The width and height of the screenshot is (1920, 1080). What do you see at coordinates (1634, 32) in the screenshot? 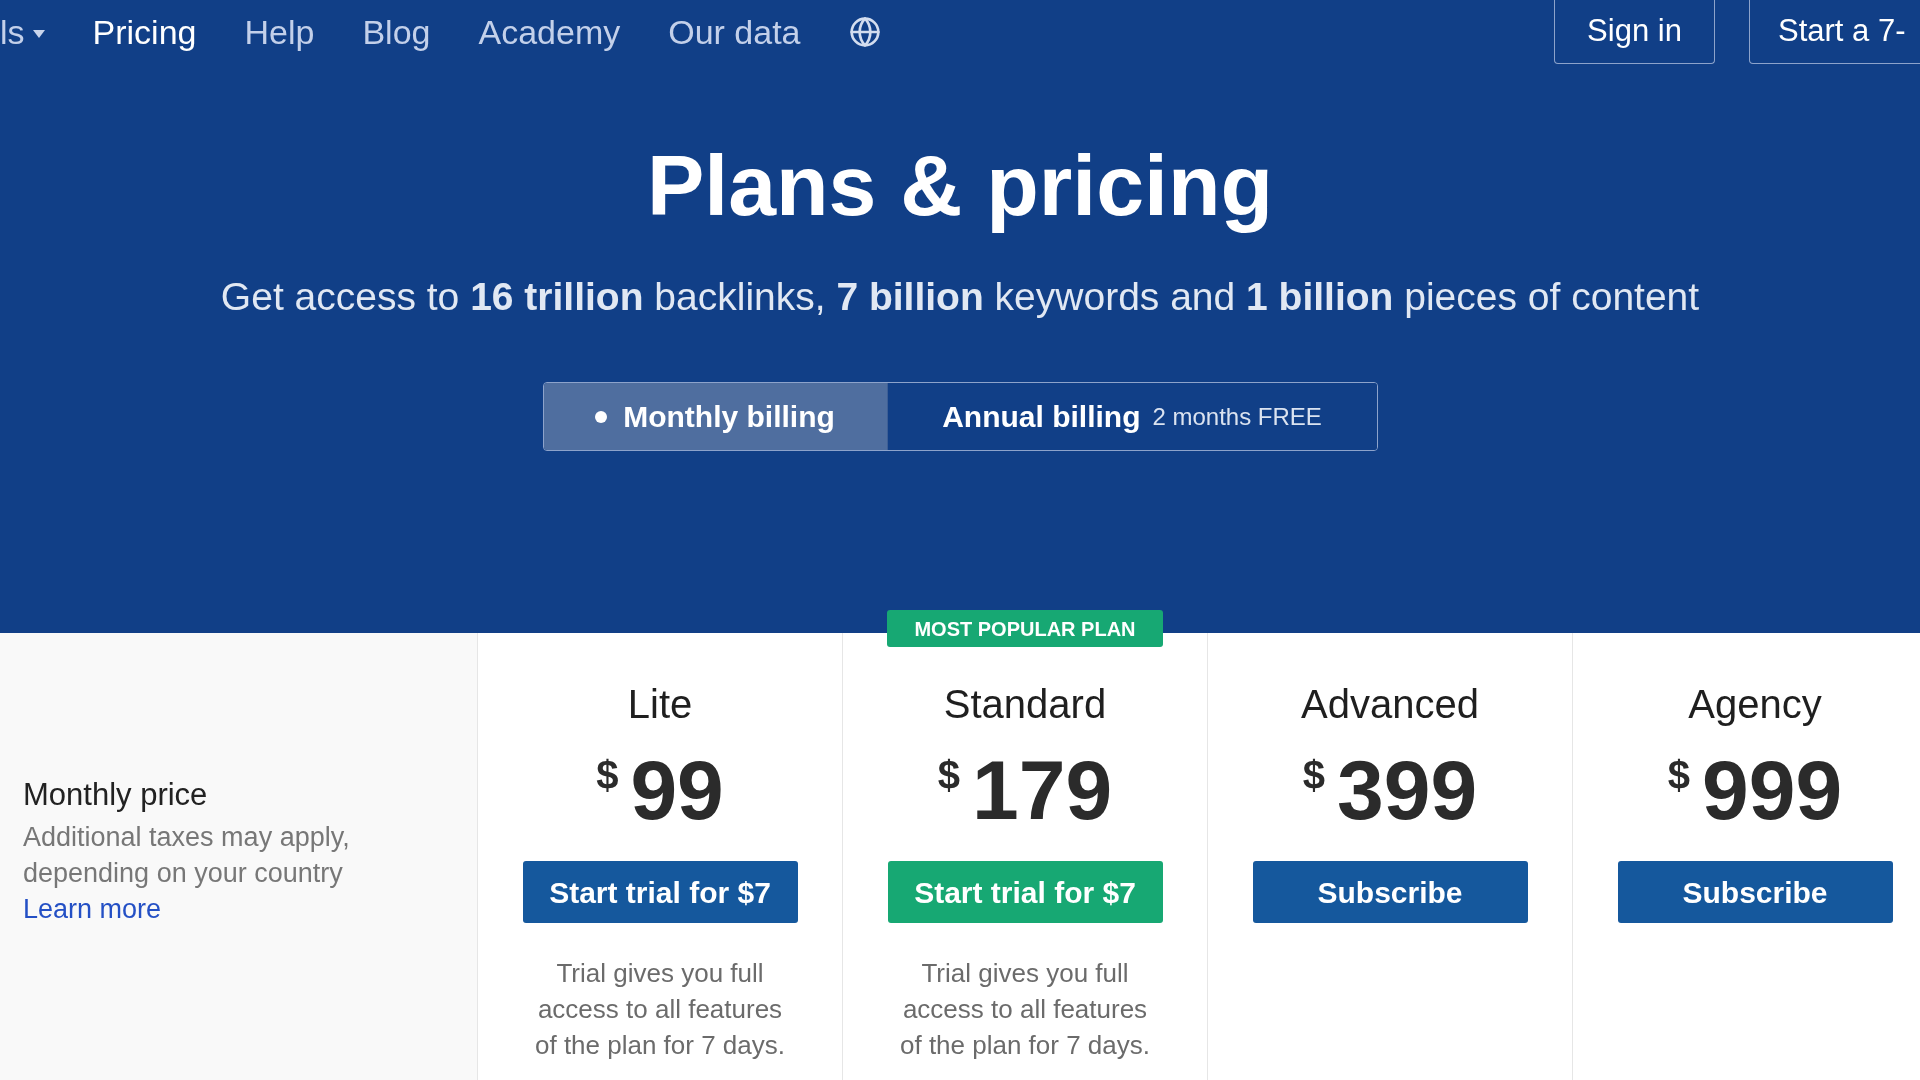
I see `nav-button: Sign in` at bounding box center [1634, 32].